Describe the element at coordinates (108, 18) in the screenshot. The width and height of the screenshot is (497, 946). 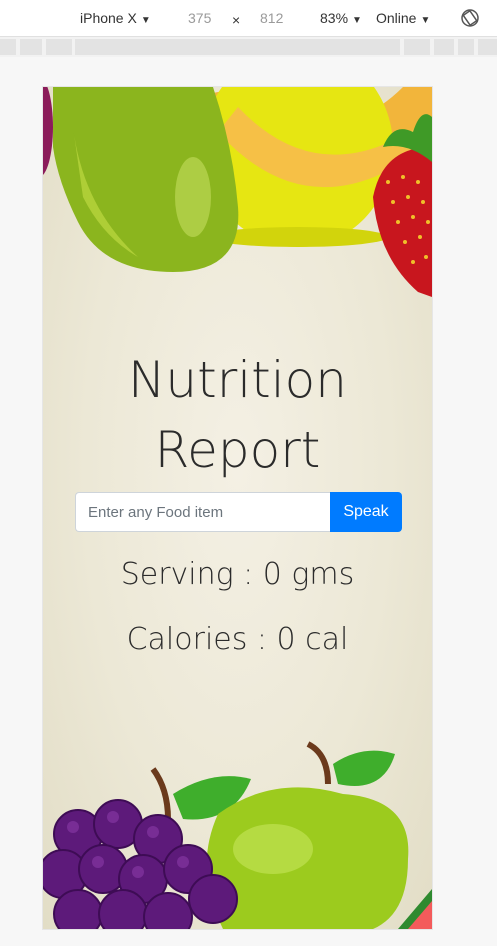
I see `device-label: iPhone X` at that location.